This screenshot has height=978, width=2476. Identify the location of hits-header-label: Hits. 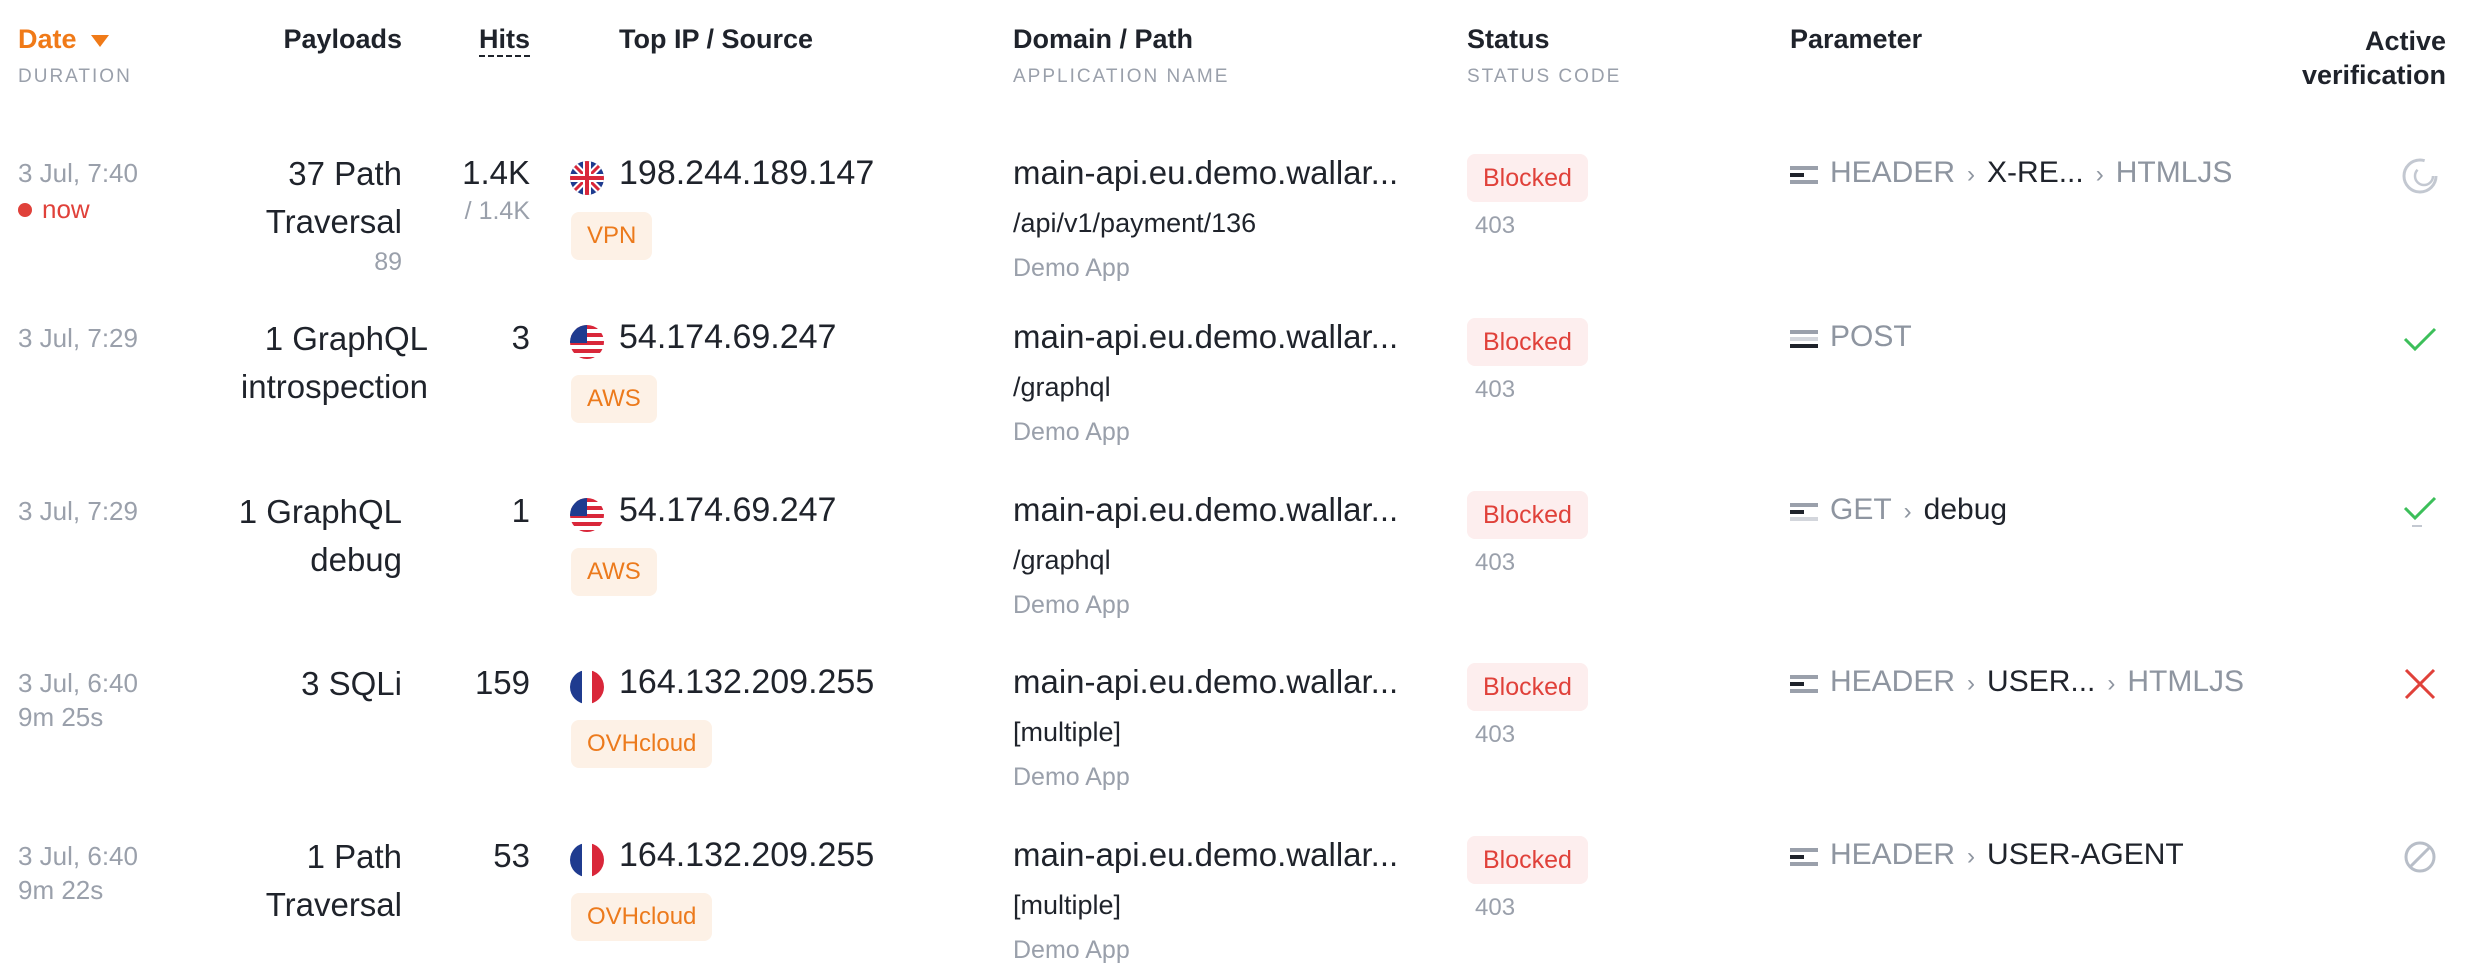
(504, 40).